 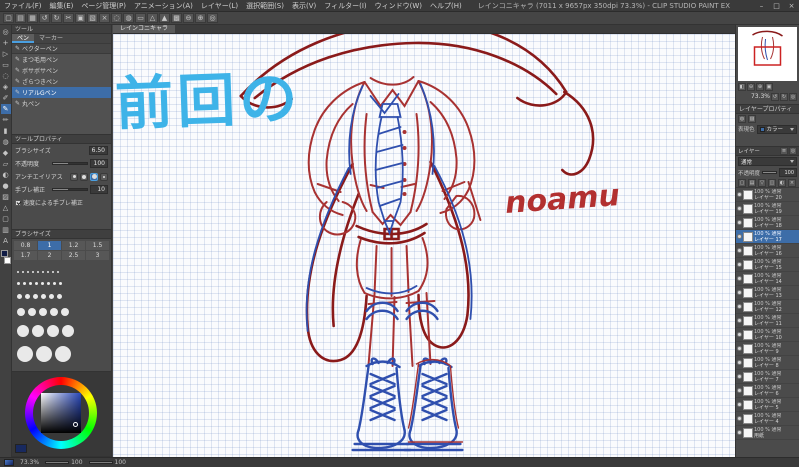 I want to click on brush-tool-icon: ▮, so click(x=6, y=131).